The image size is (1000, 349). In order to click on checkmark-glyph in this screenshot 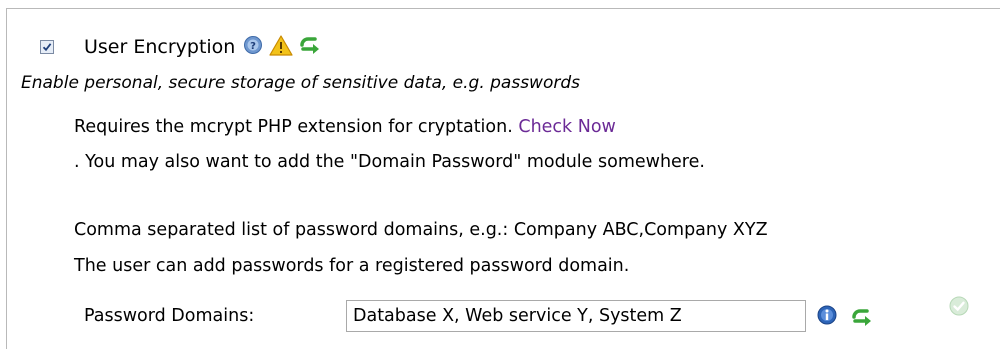, I will do `click(47, 47)`.